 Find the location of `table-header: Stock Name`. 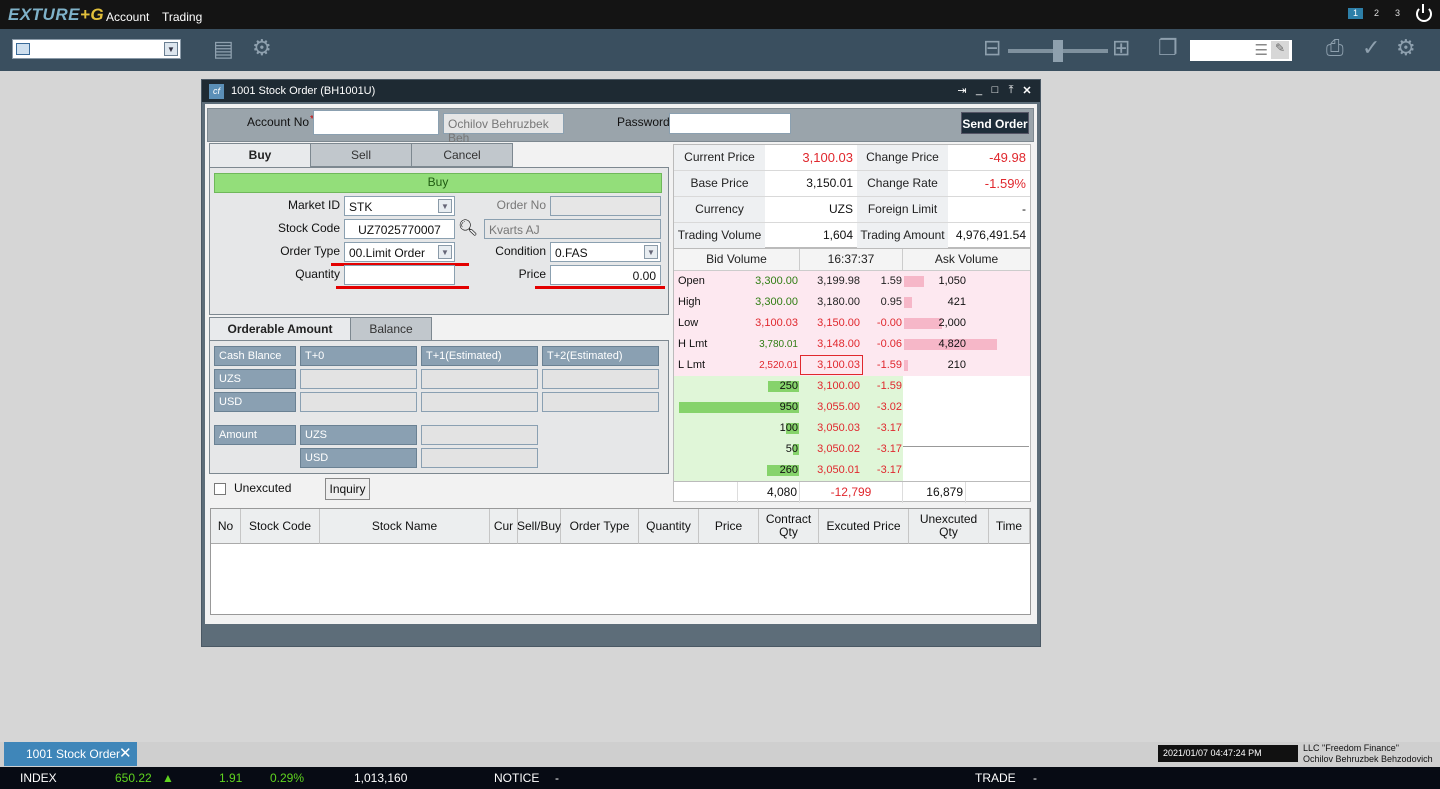

table-header: Stock Name is located at coordinates (405, 526).